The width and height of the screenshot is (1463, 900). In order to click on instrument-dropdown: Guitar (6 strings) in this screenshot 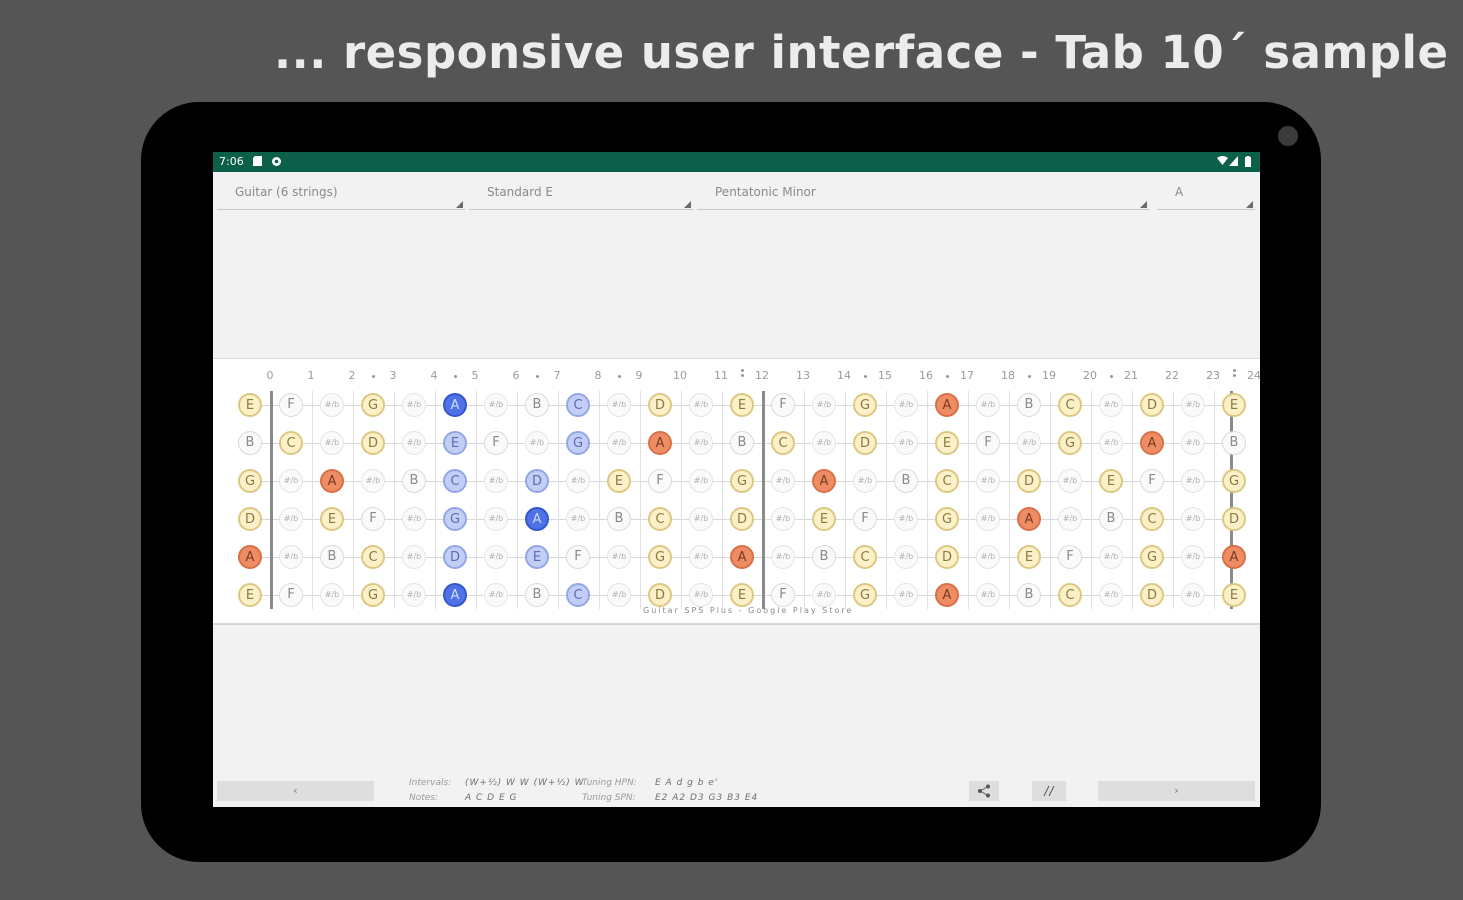, I will do `click(341, 194)`.